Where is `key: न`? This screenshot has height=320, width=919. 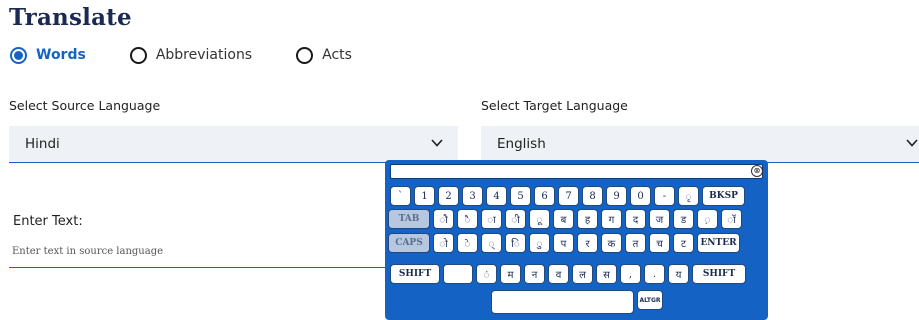 key: न is located at coordinates (534, 274).